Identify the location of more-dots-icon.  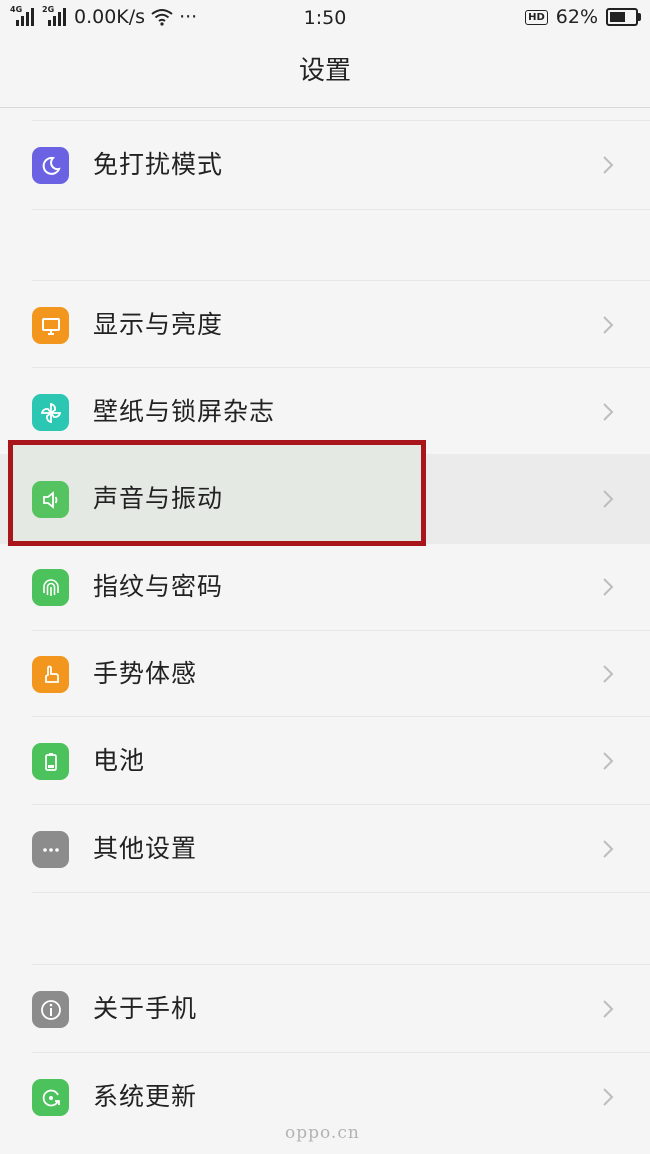
(50, 849).